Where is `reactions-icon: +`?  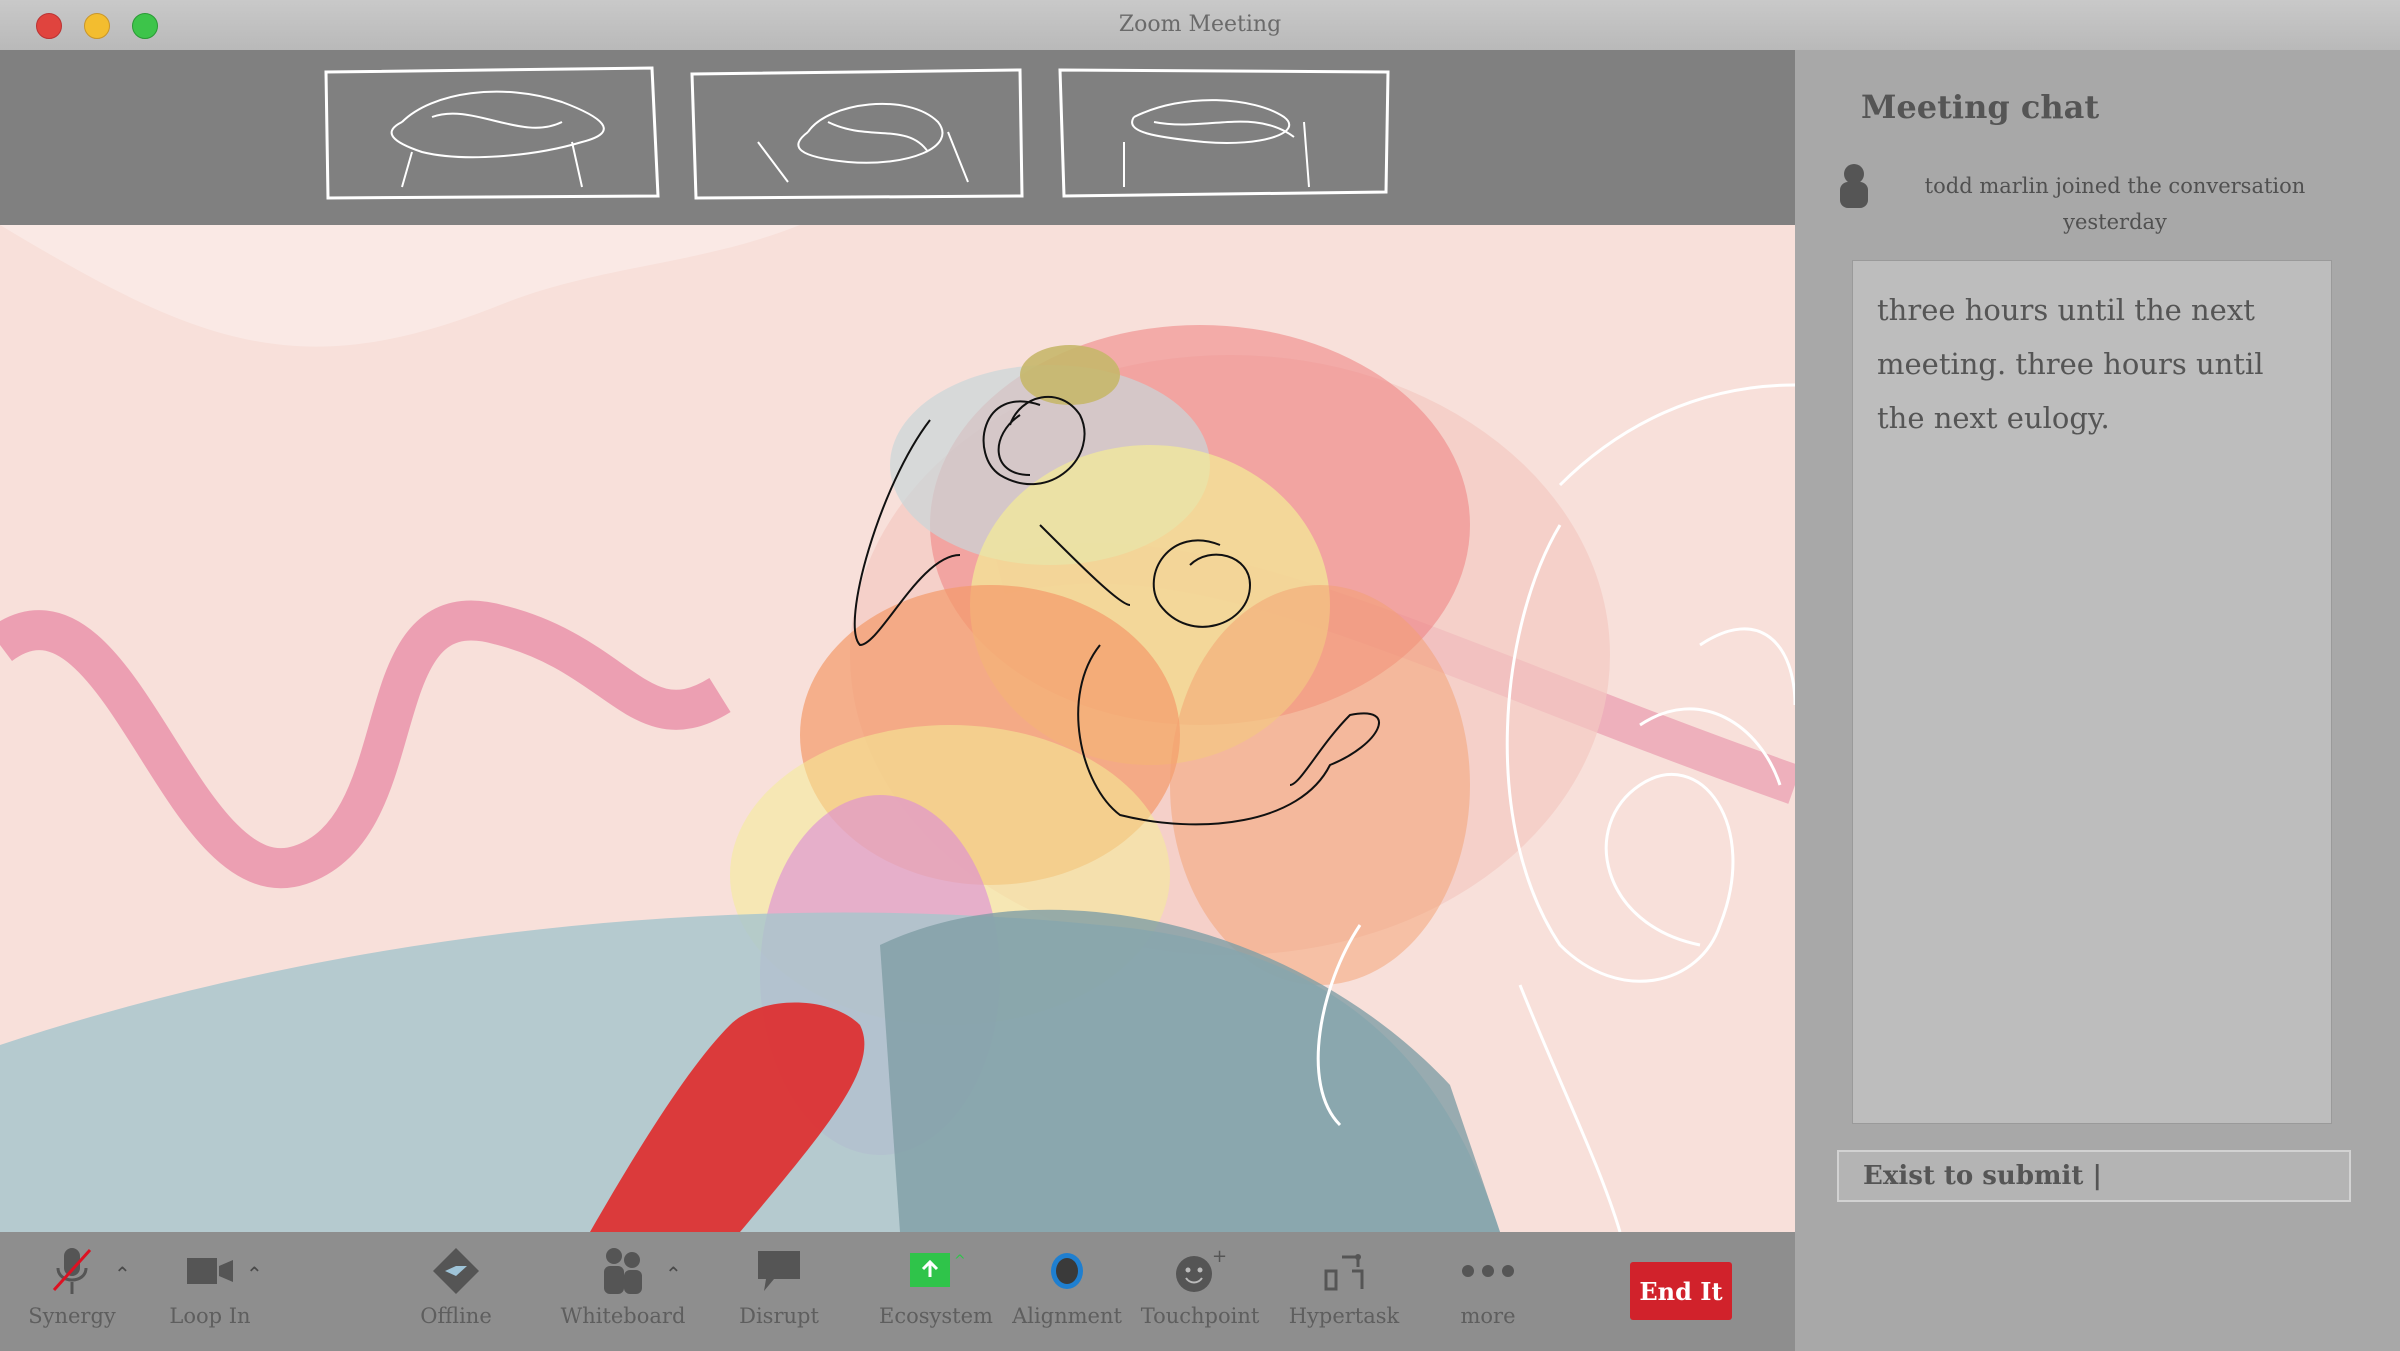
reactions-icon: + is located at coordinates (1200, 1271).